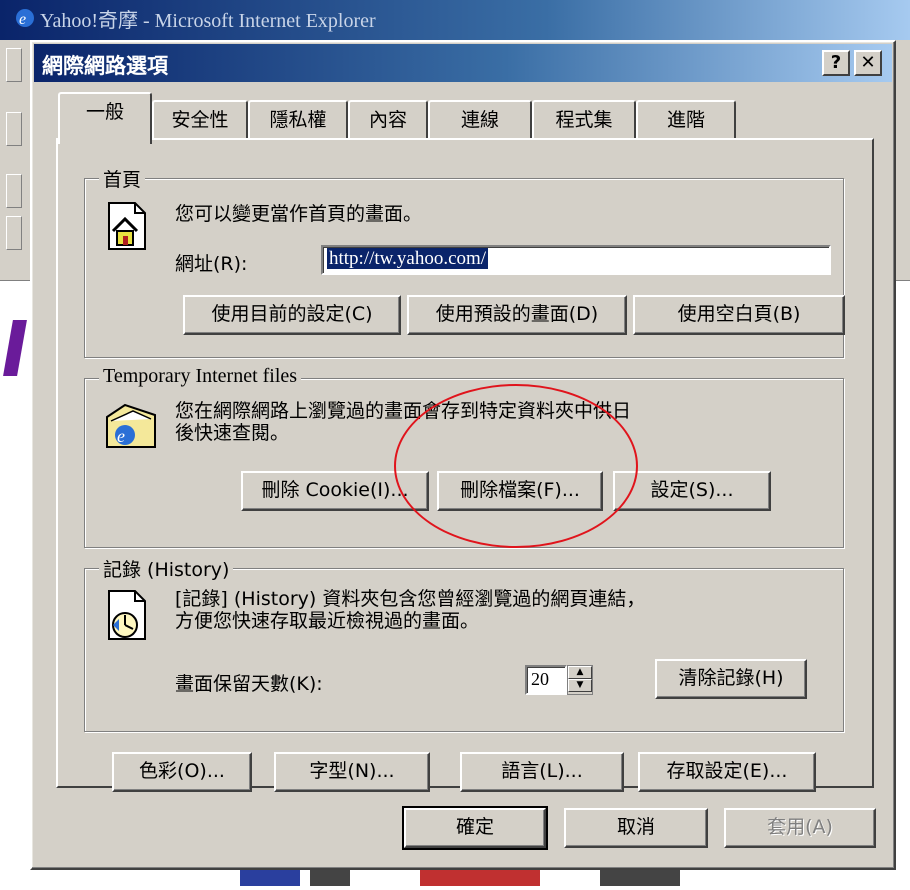  I want to click on dialog-titlebar: 網際網路選項 ? ✕, so click(463, 63).